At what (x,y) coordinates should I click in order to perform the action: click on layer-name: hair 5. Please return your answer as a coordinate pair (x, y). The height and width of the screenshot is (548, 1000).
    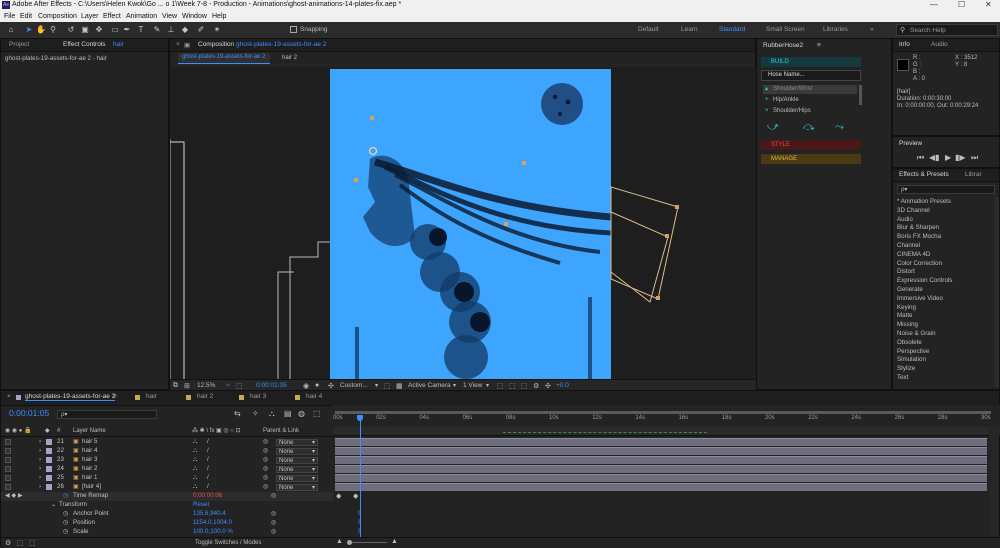
    Looking at the image, I should click on (89, 442).